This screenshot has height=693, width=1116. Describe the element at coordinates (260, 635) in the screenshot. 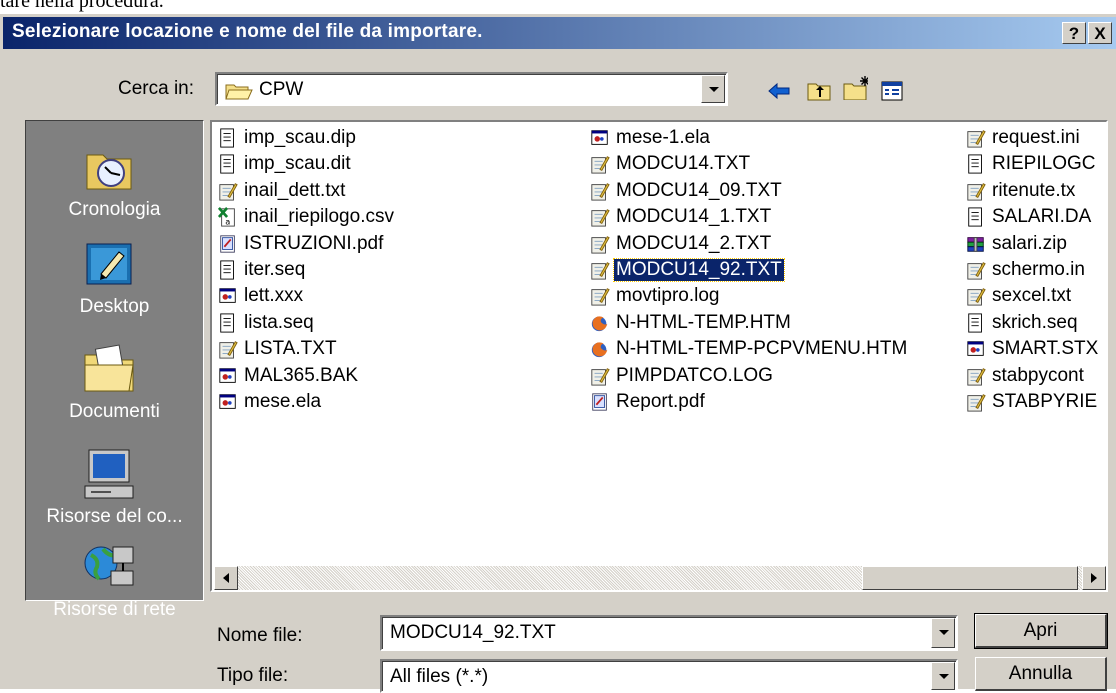

I see `filename-label: Nome file:` at that location.